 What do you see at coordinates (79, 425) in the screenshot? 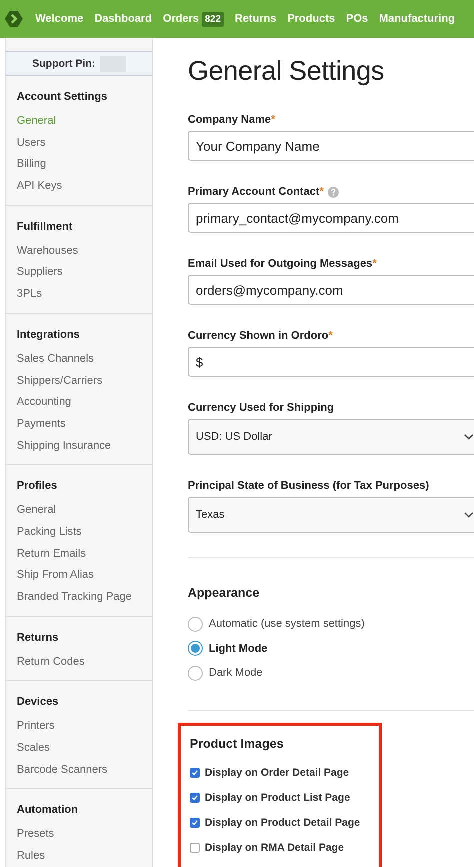
I see `sidebar-item: Payments` at bounding box center [79, 425].